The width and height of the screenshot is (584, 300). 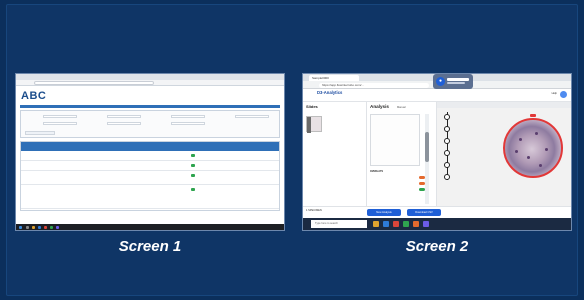 I want to click on slide-thumbnail, so click(x=314, y=124).